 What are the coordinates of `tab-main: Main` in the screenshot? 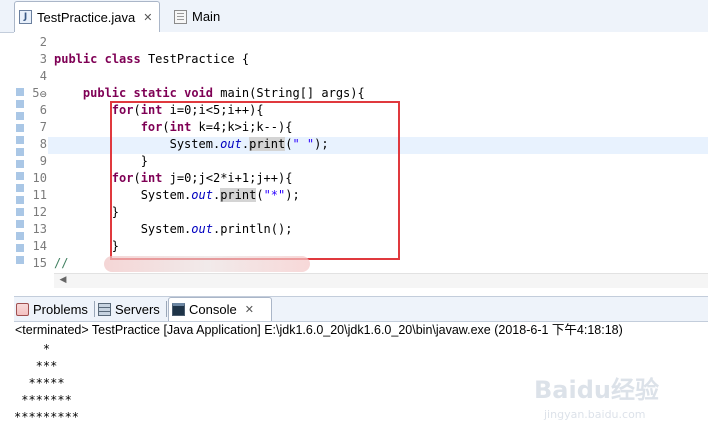 It's located at (210, 16).